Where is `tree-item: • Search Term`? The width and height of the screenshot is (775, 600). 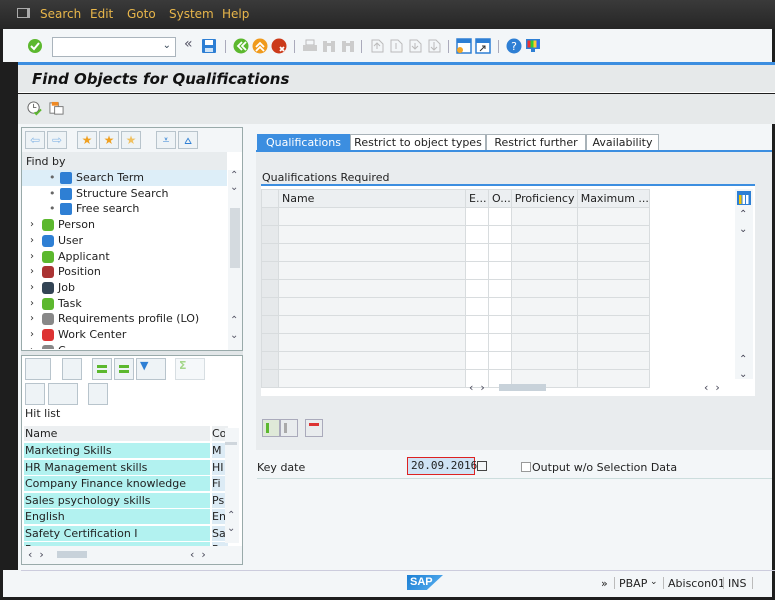
tree-item: • Search Term is located at coordinates (124, 178).